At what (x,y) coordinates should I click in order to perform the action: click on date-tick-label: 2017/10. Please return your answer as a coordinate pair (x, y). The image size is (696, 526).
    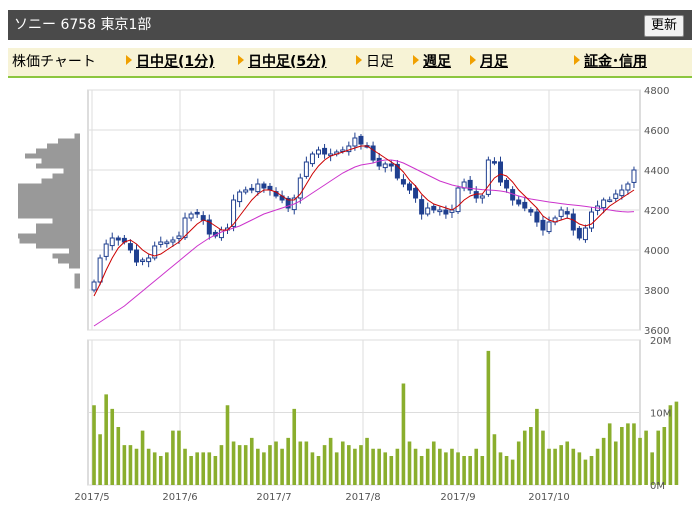
    Looking at the image, I should click on (549, 497).